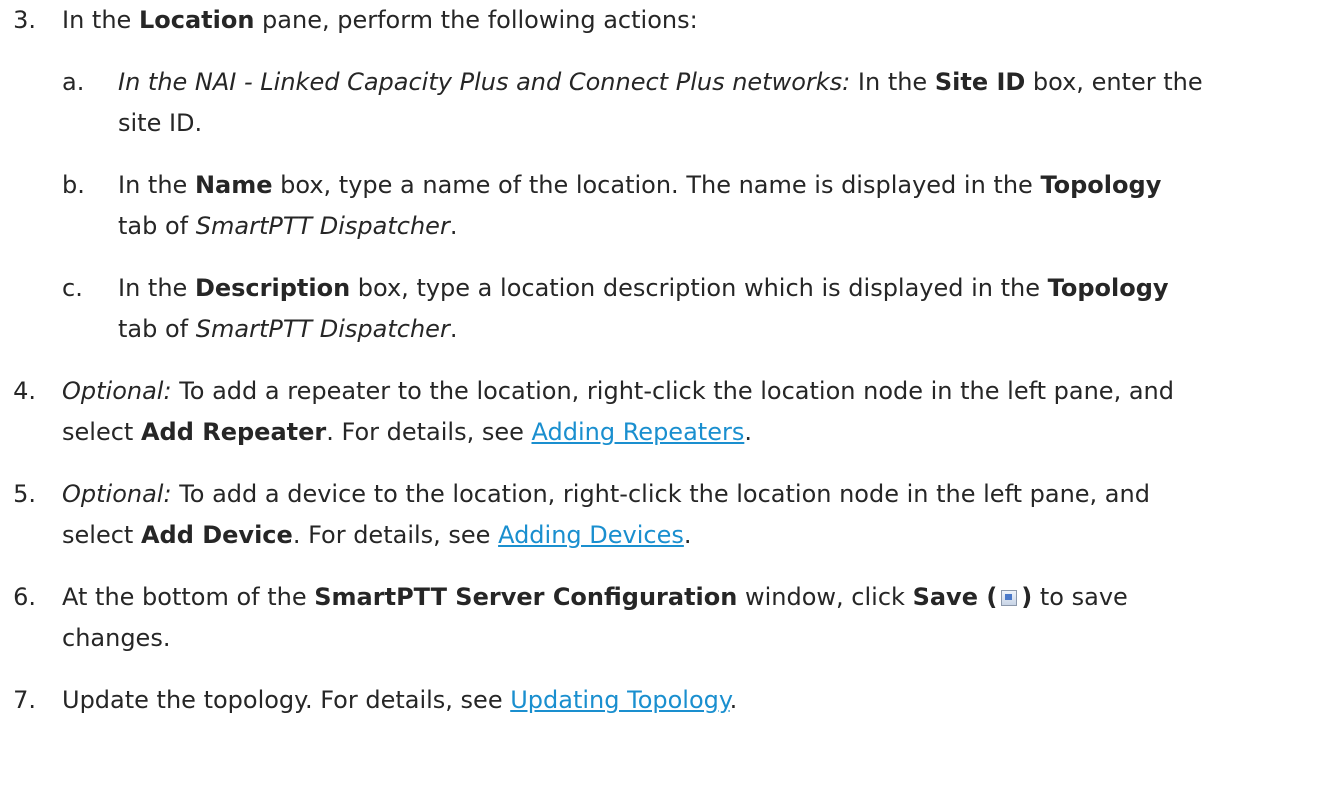 The image size is (1340, 799). Describe the element at coordinates (72, 288) in the screenshot. I see `substep-letter: c.` at that location.